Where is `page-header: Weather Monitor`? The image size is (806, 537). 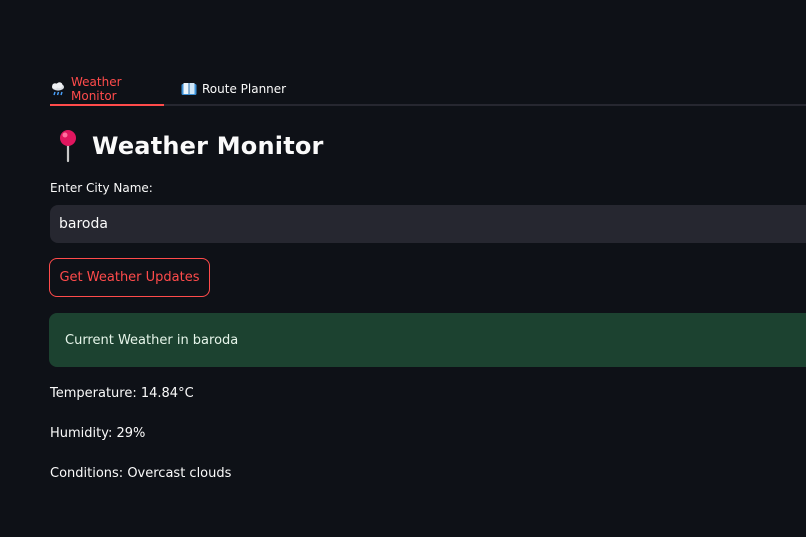
page-header: Weather Monitor is located at coordinates (189, 146).